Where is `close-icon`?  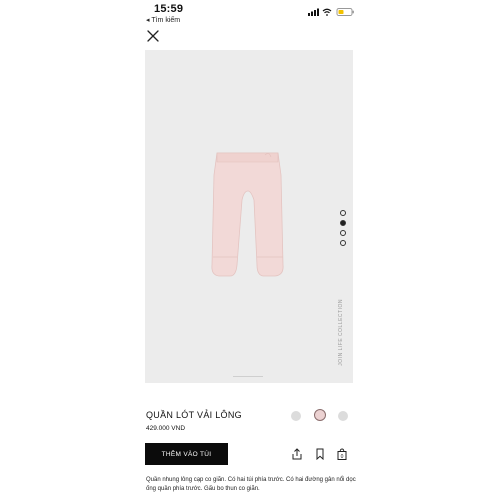
close-icon is located at coordinates (153, 36).